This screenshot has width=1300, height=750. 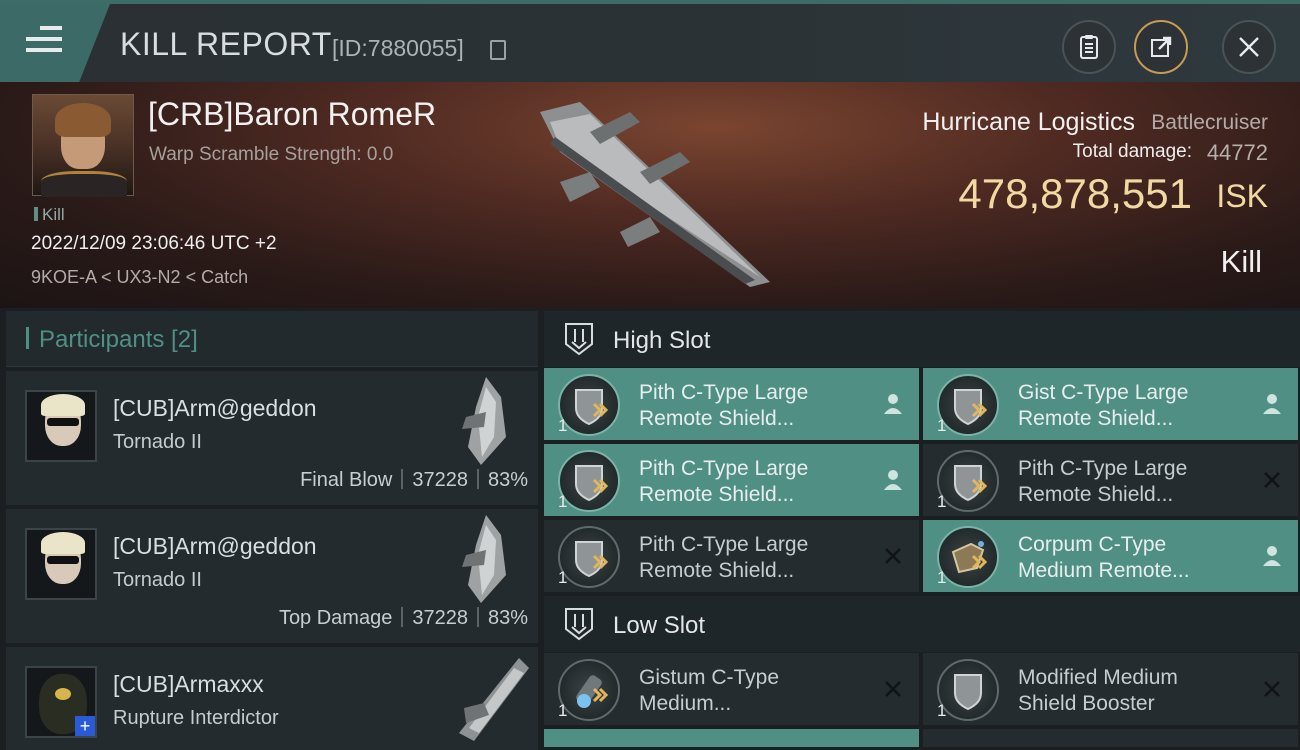 I want to click on total-damage-value: 44772, so click(x=1237, y=152).